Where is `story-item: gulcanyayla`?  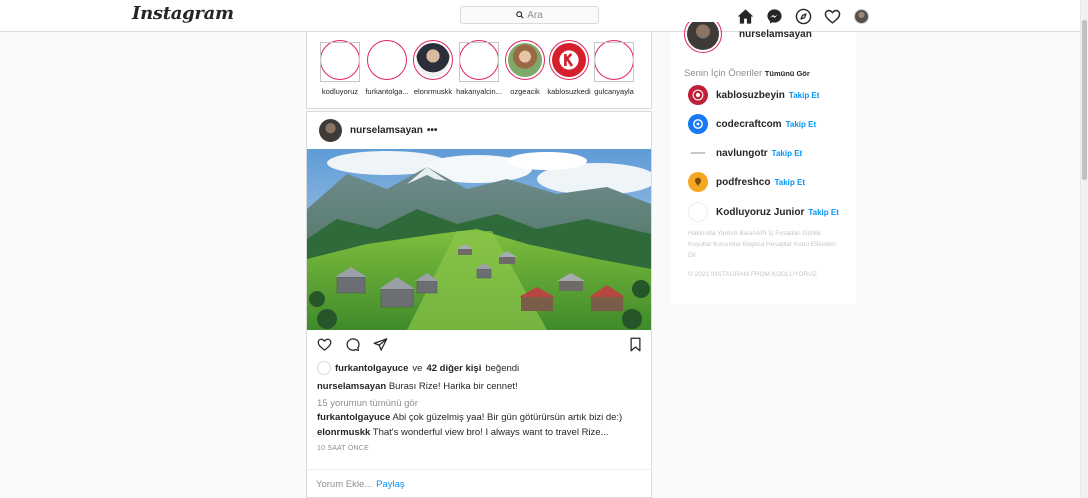
story-item: gulcanyayla is located at coordinates (614, 68).